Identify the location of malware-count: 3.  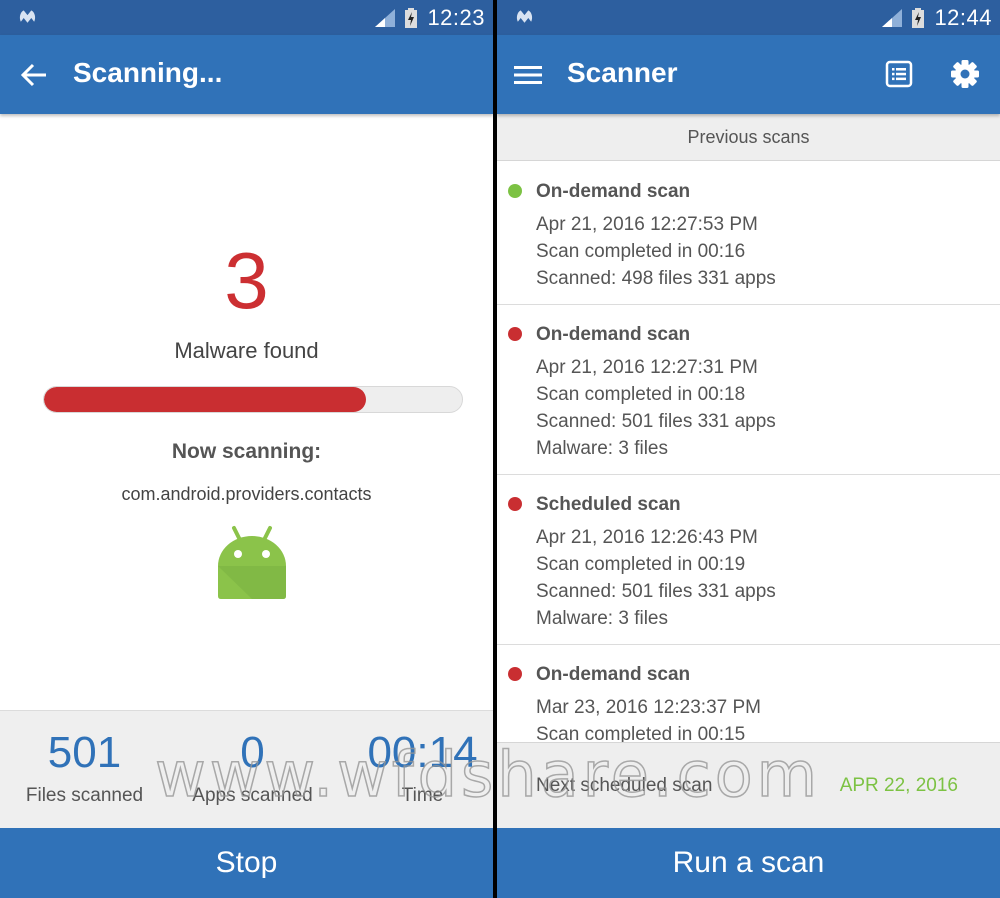
(246, 280).